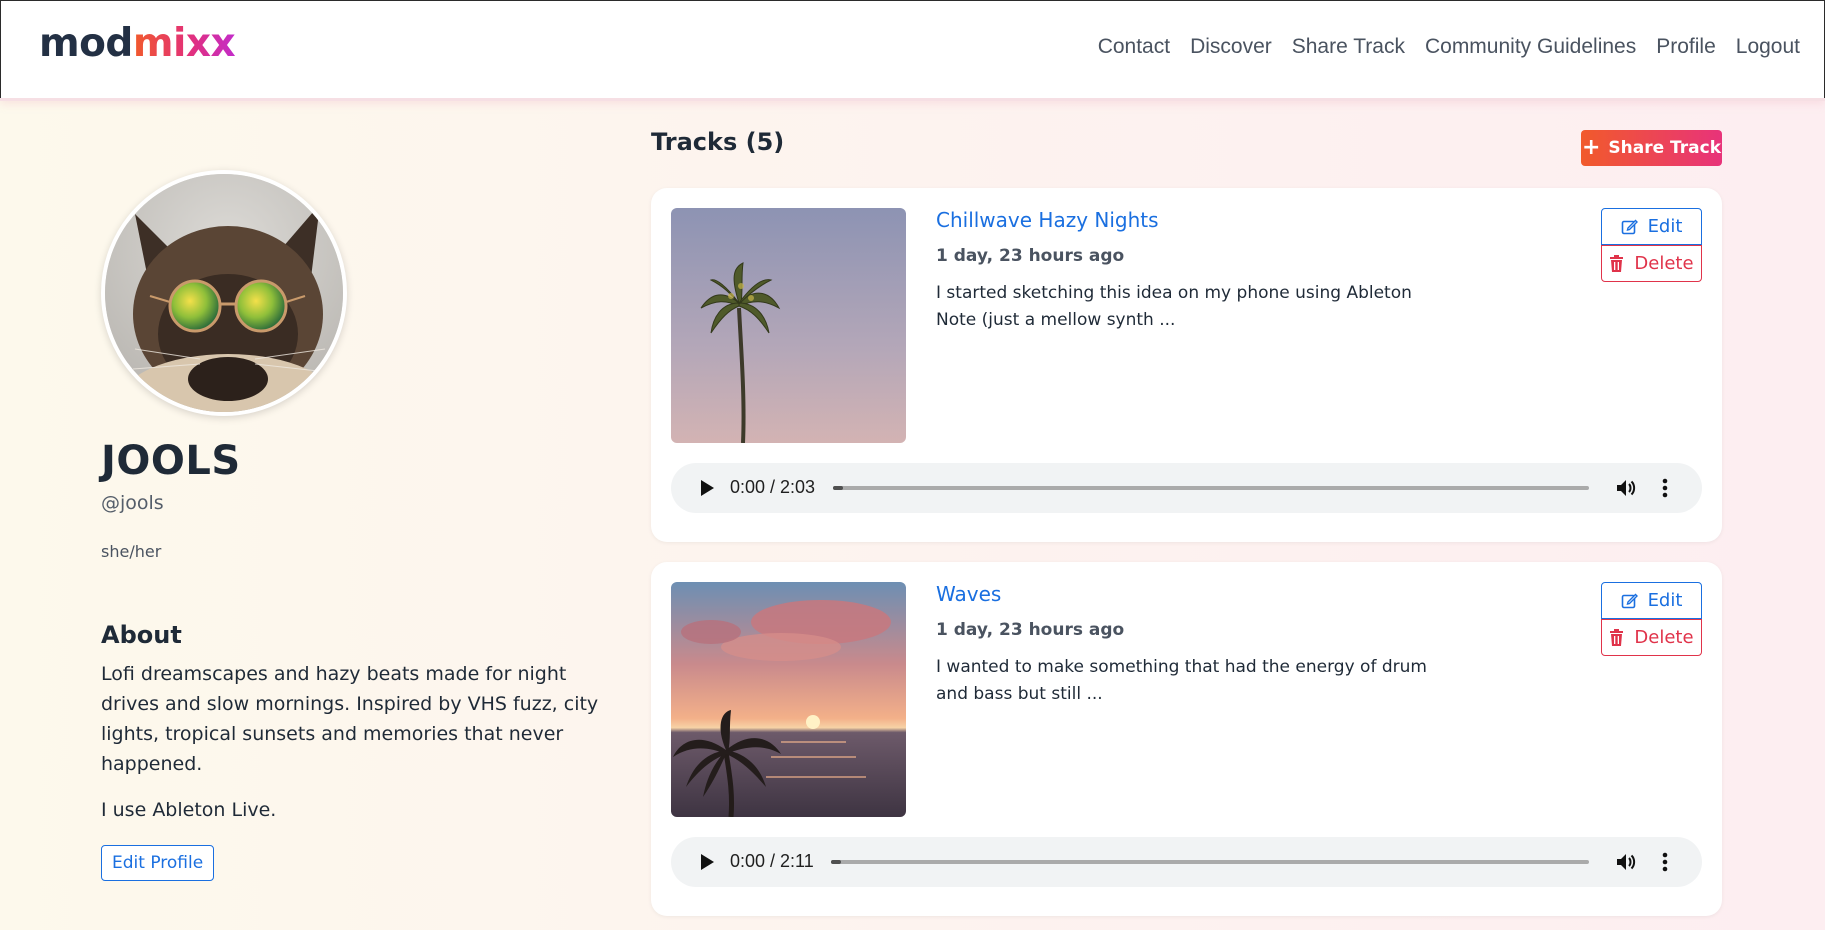  What do you see at coordinates (171, 461) in the screenshot?
I see `display-name: JOOLS` at bounding box center [171, 461].